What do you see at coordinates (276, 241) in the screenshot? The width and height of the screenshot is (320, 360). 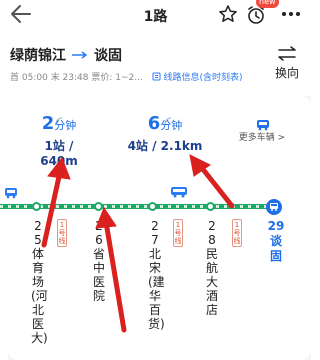 I see `destination-stop-name: 29谈固` at bounding box center [276, 241].